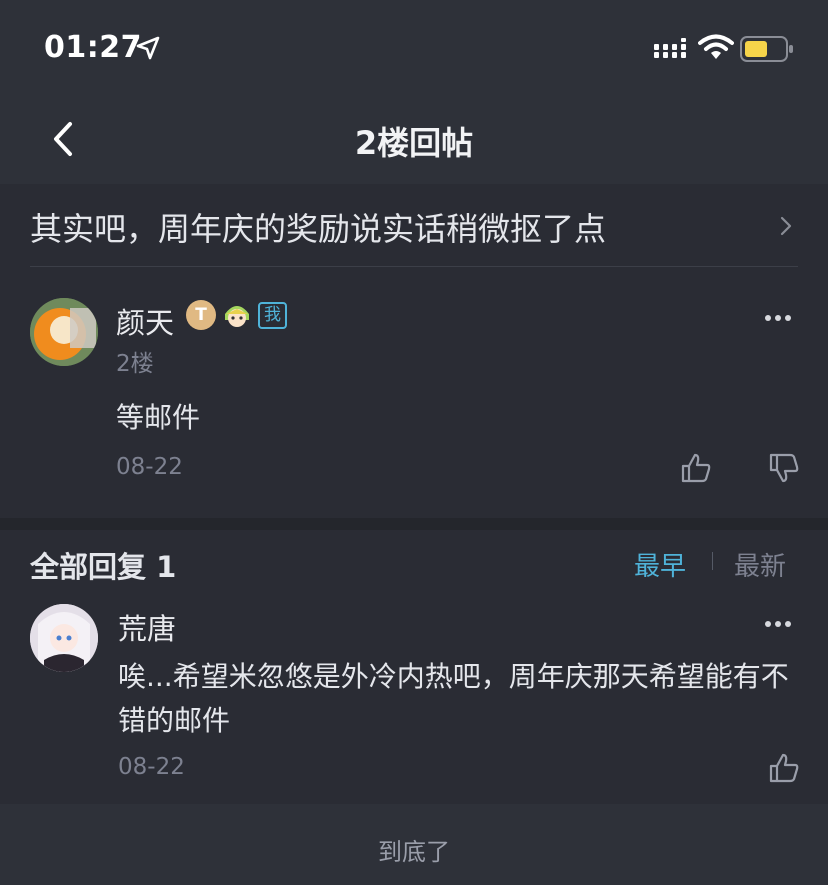  Describe the element at coordinates (784, 468) in the screenshot. I see `thumbs-down-icon` at that location.